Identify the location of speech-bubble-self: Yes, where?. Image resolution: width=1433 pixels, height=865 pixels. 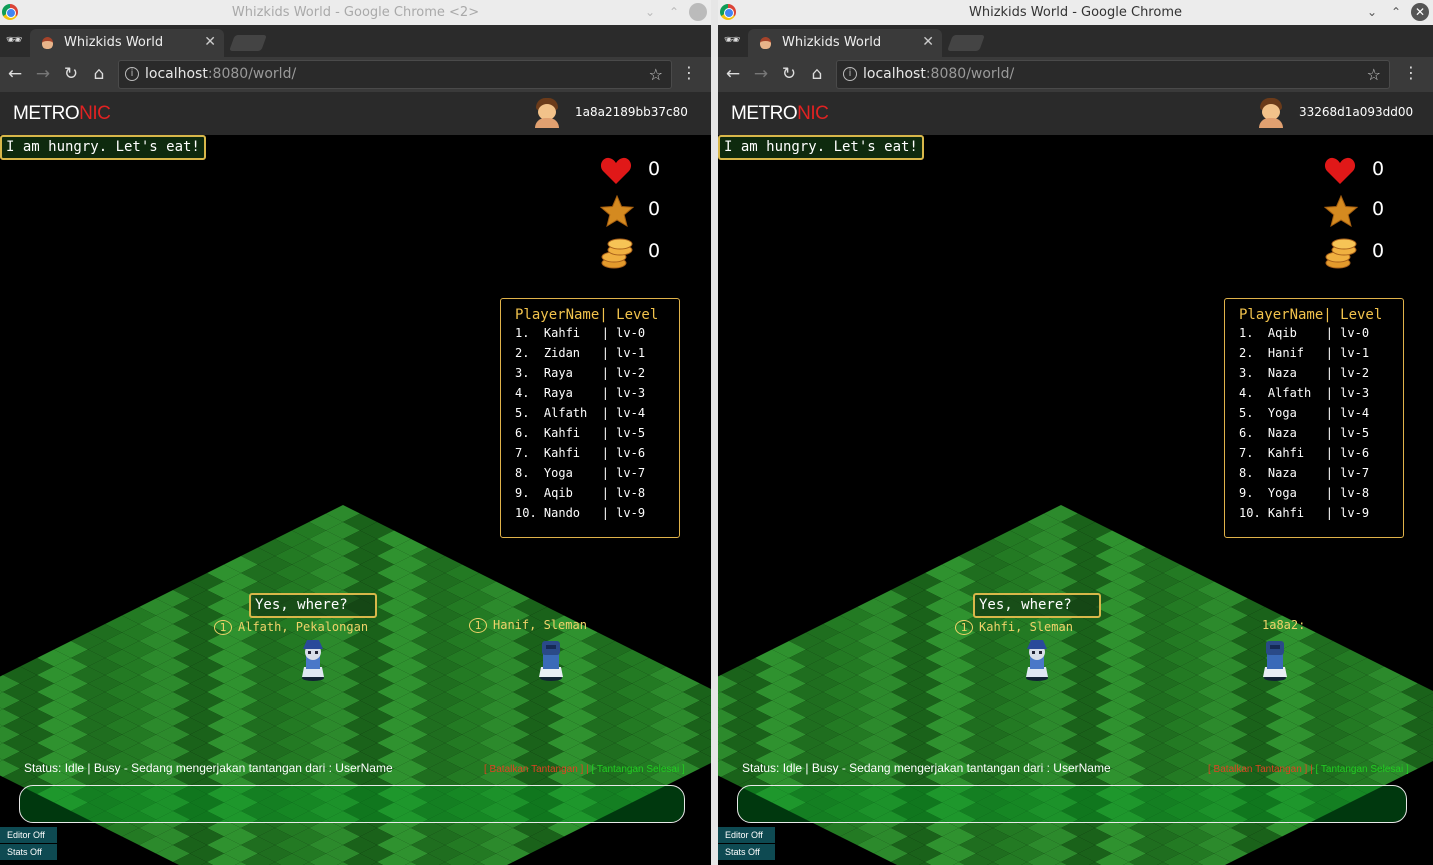
(313, 605).